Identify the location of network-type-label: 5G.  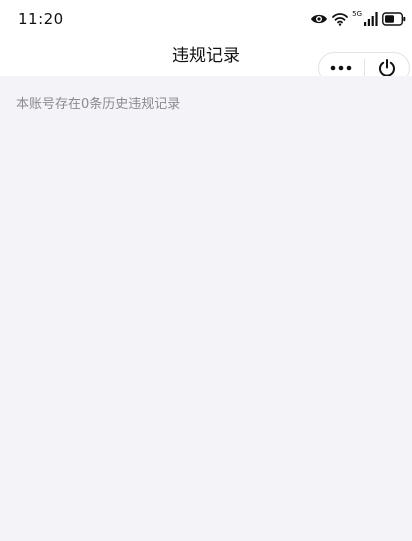
(357, 14).